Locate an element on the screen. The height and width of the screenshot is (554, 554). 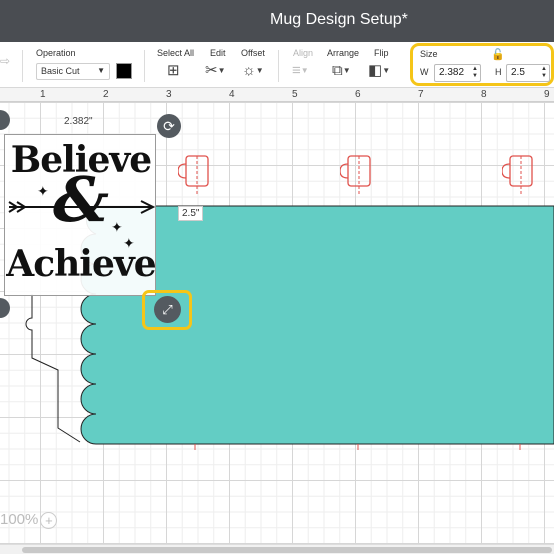
chevron-down-icon: ▼ is located at coordinates (101, 70).